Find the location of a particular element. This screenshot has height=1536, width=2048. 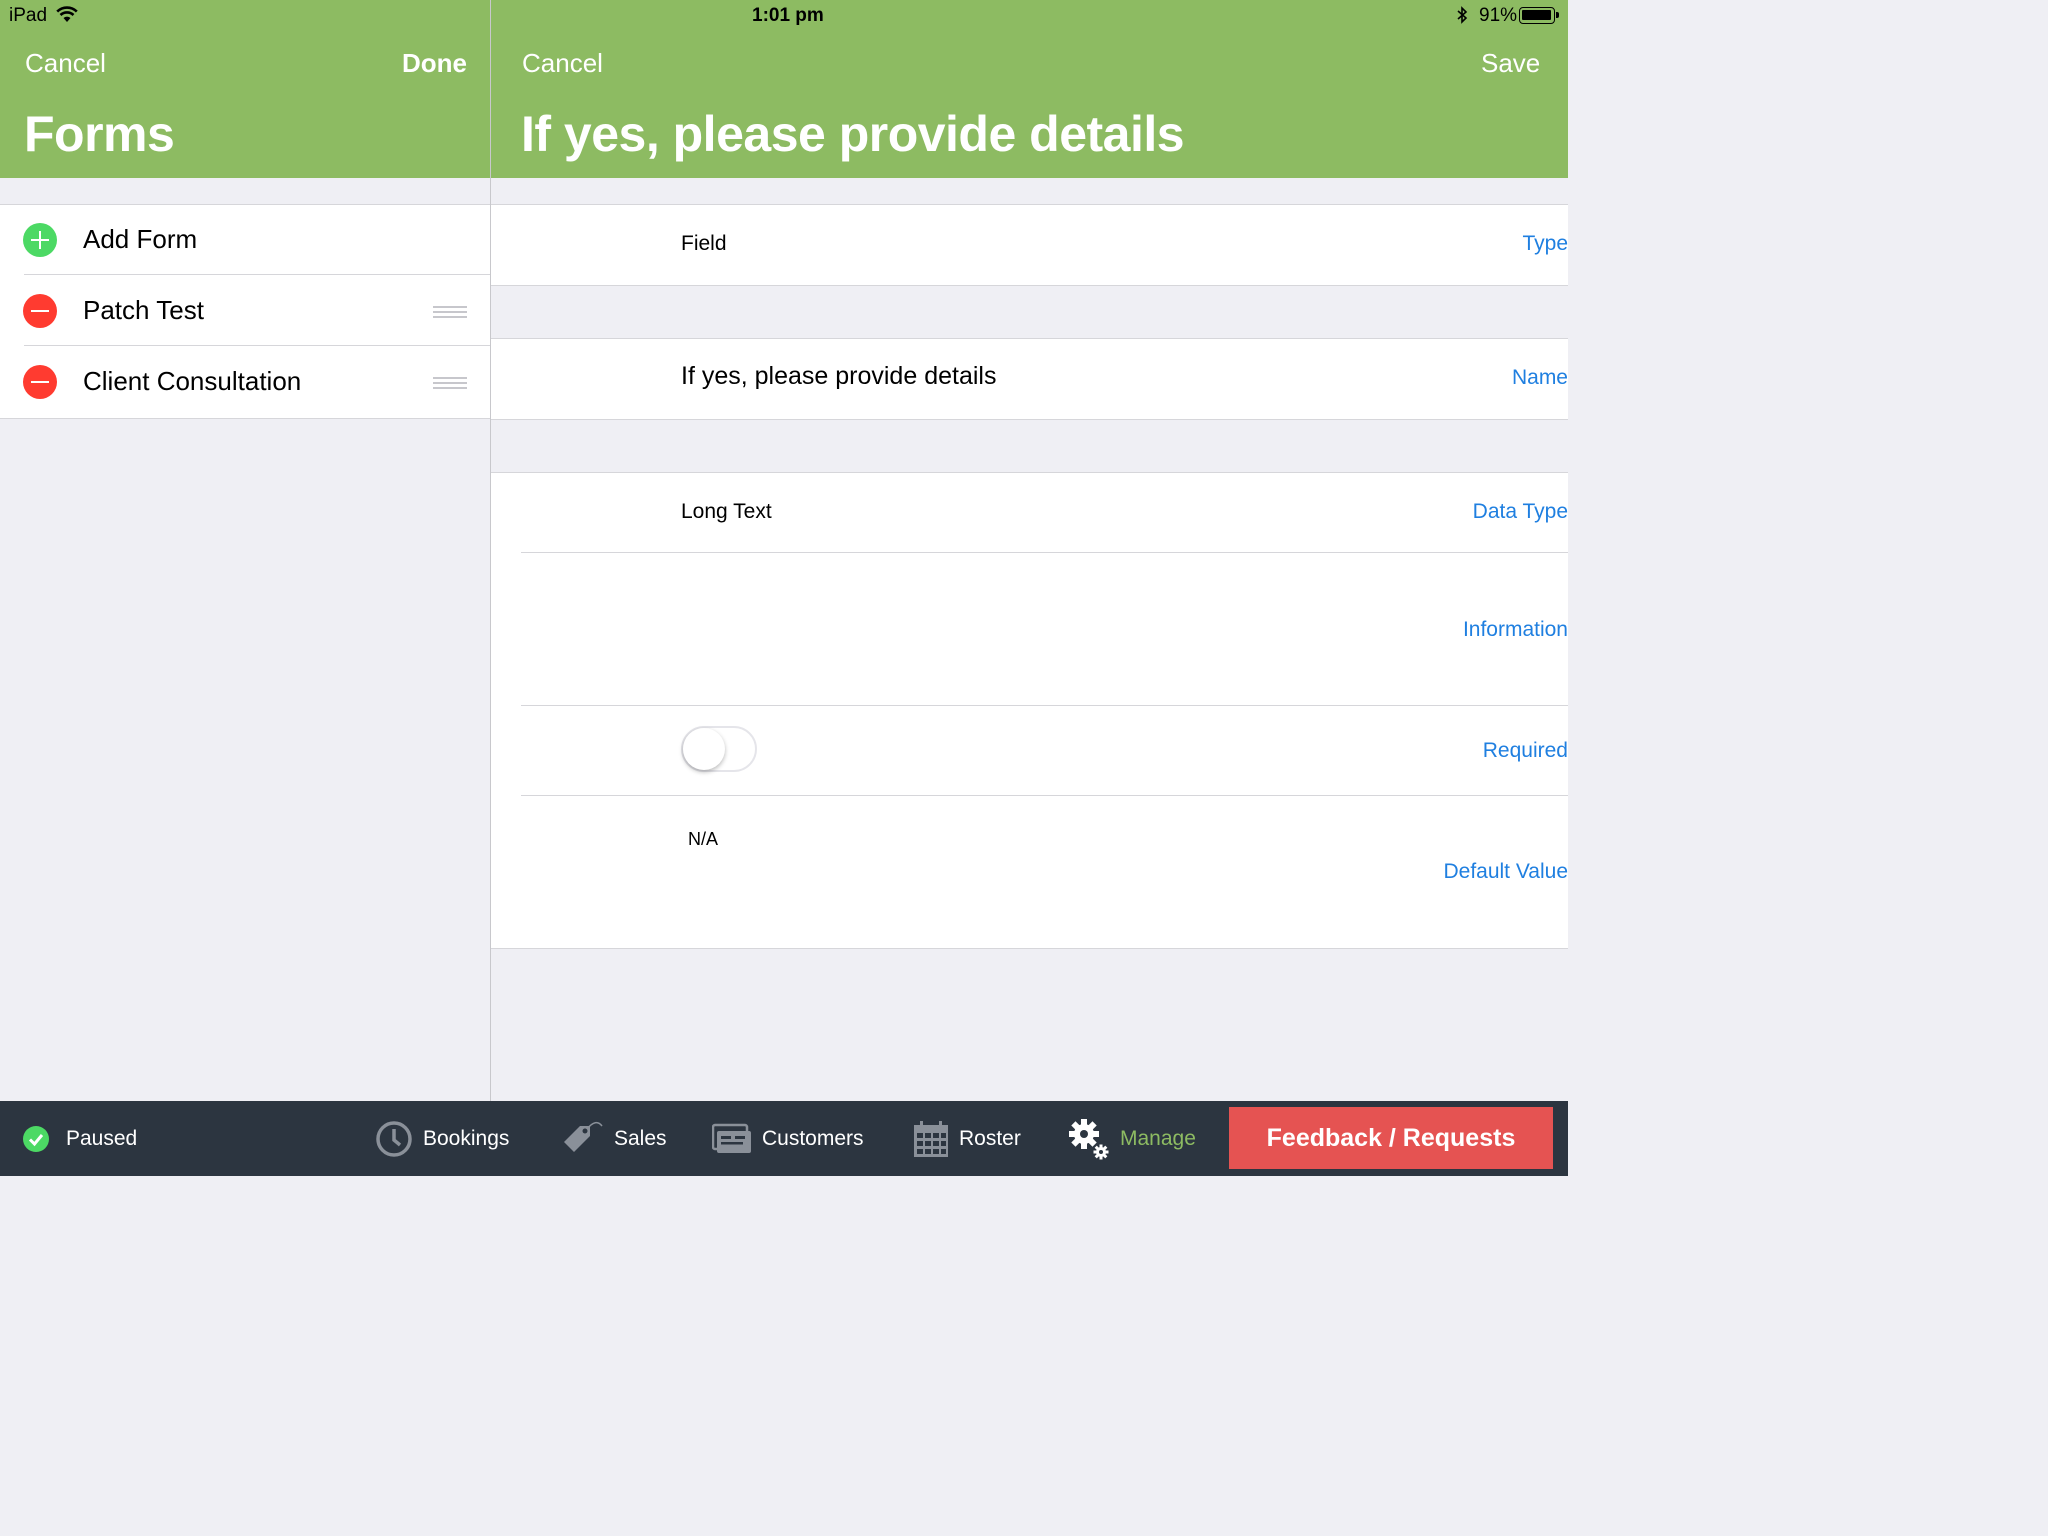

calendar-icon is located at coordinates (931, 1138).